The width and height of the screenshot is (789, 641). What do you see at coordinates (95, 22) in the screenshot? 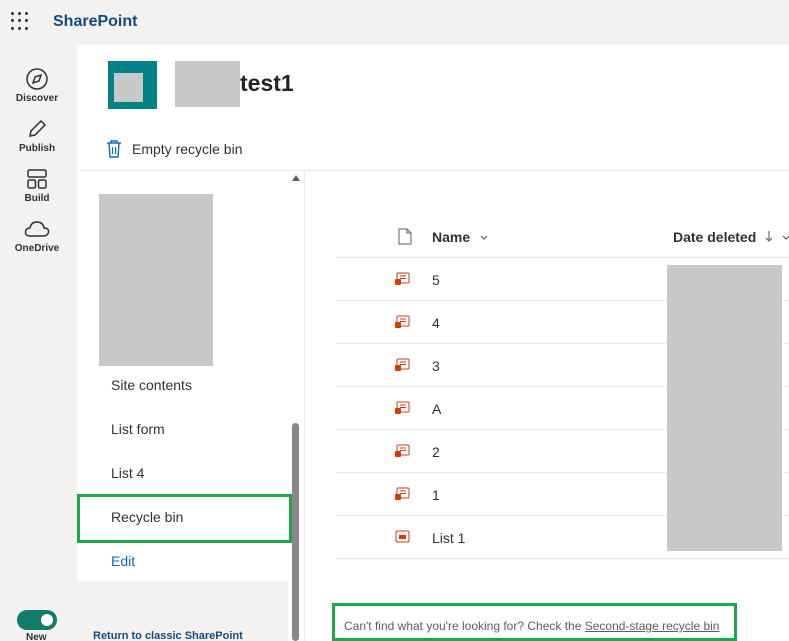
I see `brand-title: SharePoint` at bounding box center [95, 22].